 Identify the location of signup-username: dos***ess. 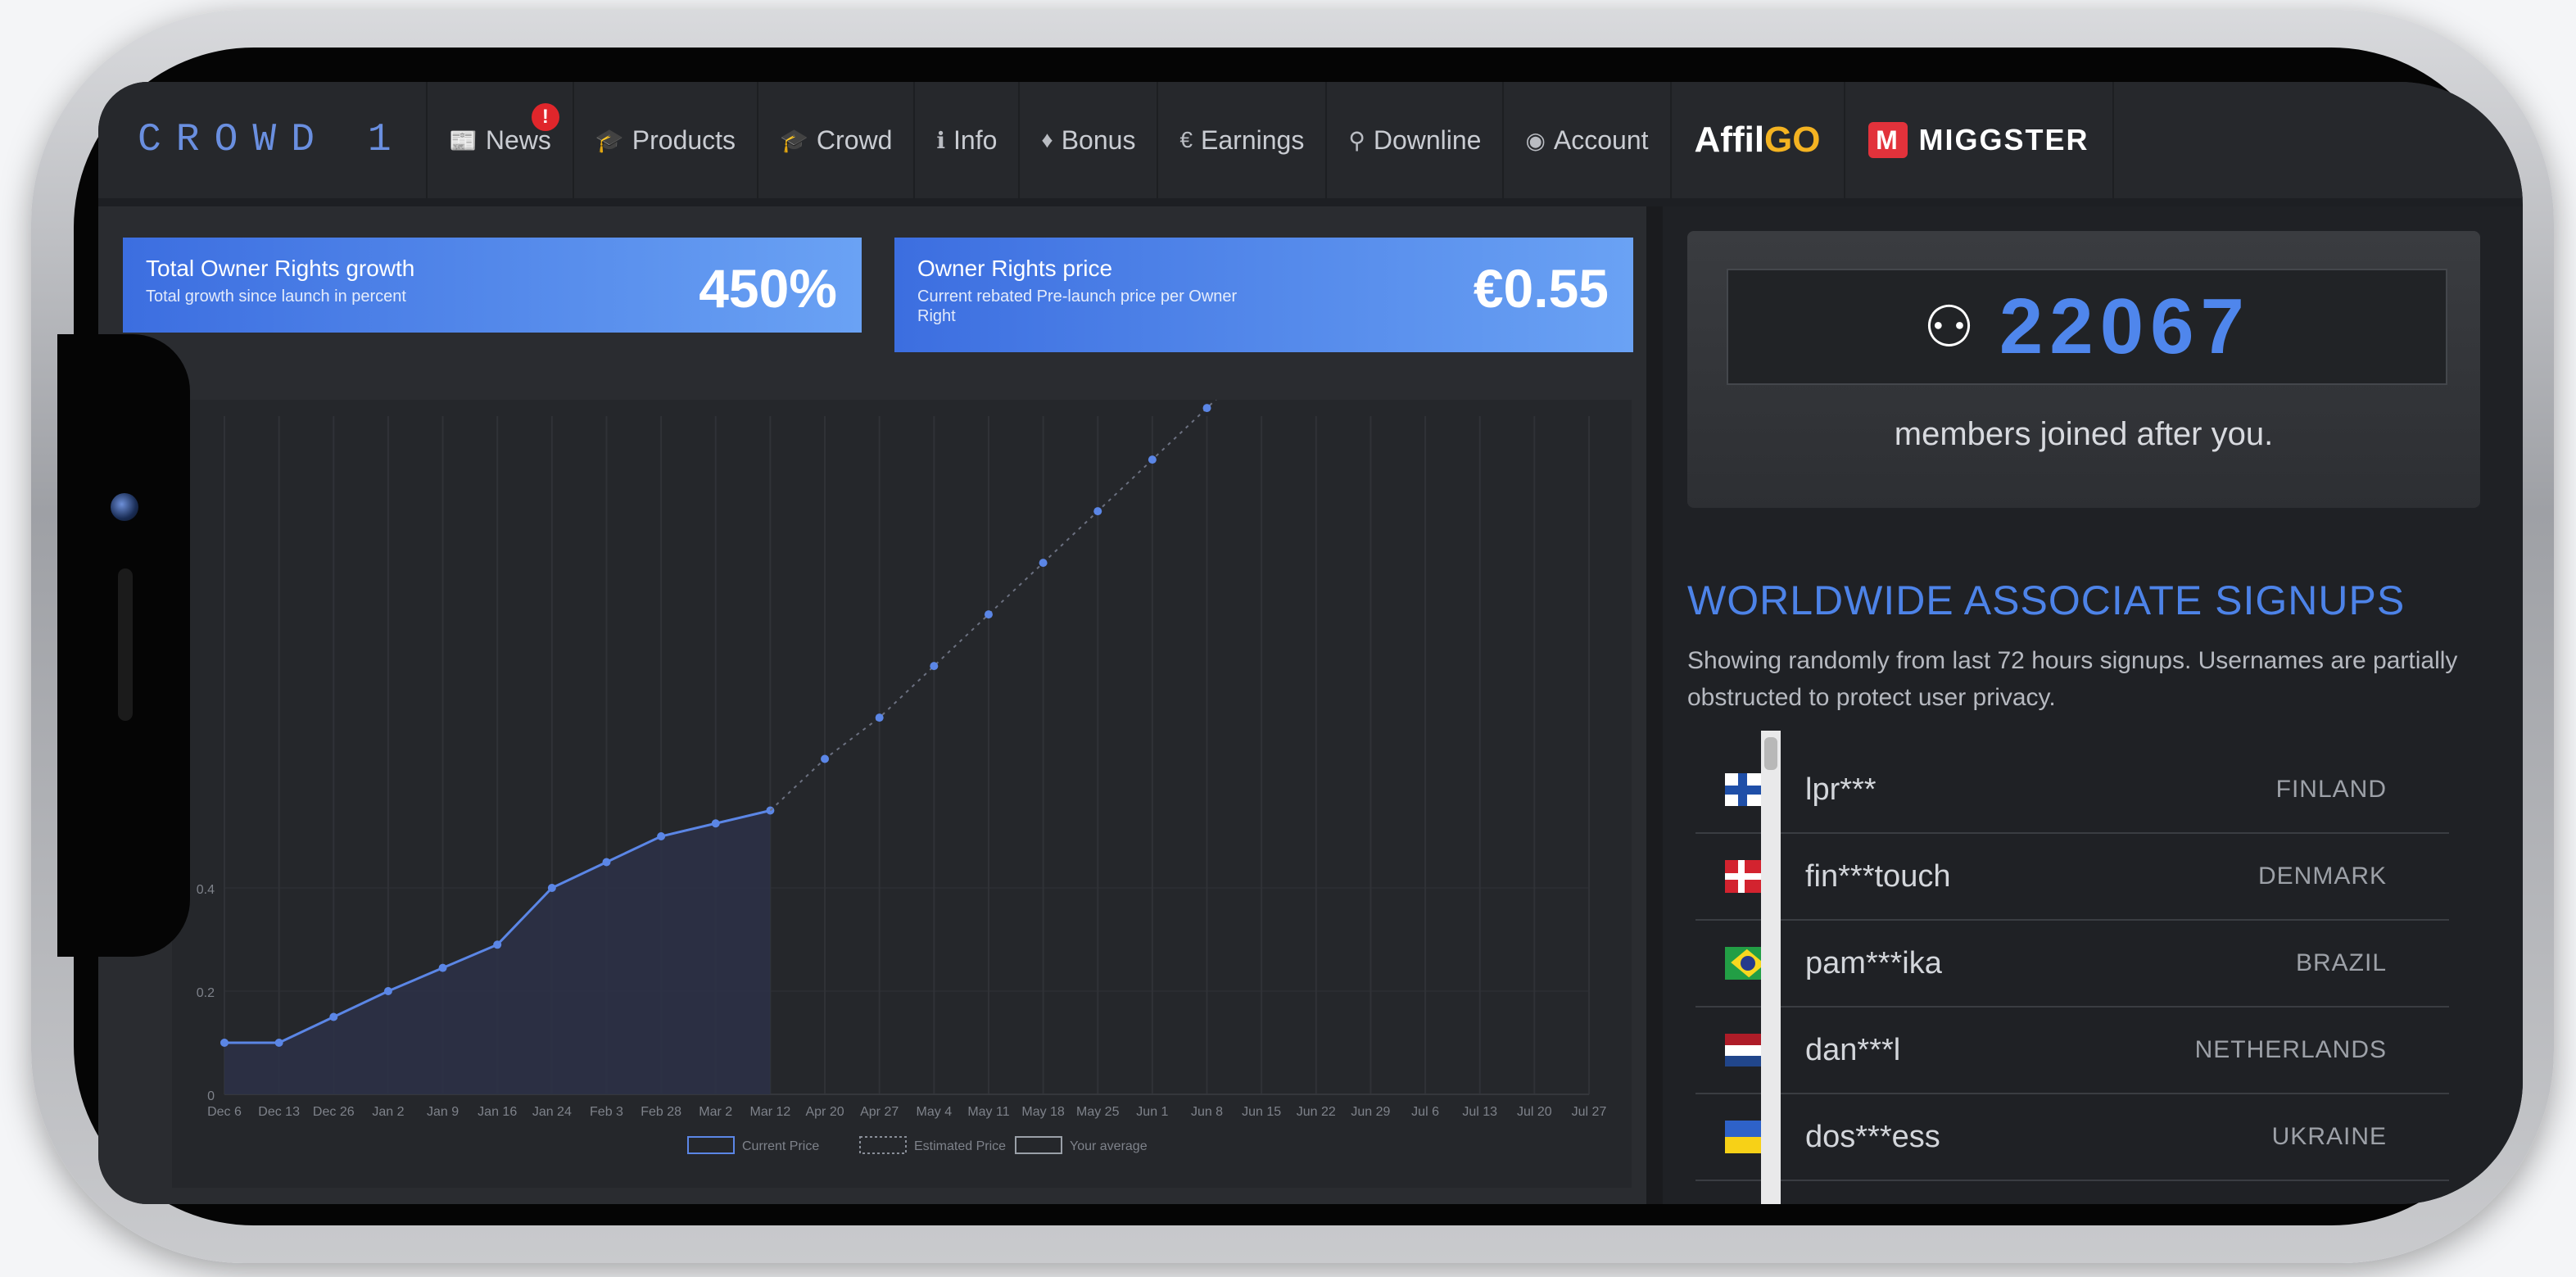
(1872, 1136).